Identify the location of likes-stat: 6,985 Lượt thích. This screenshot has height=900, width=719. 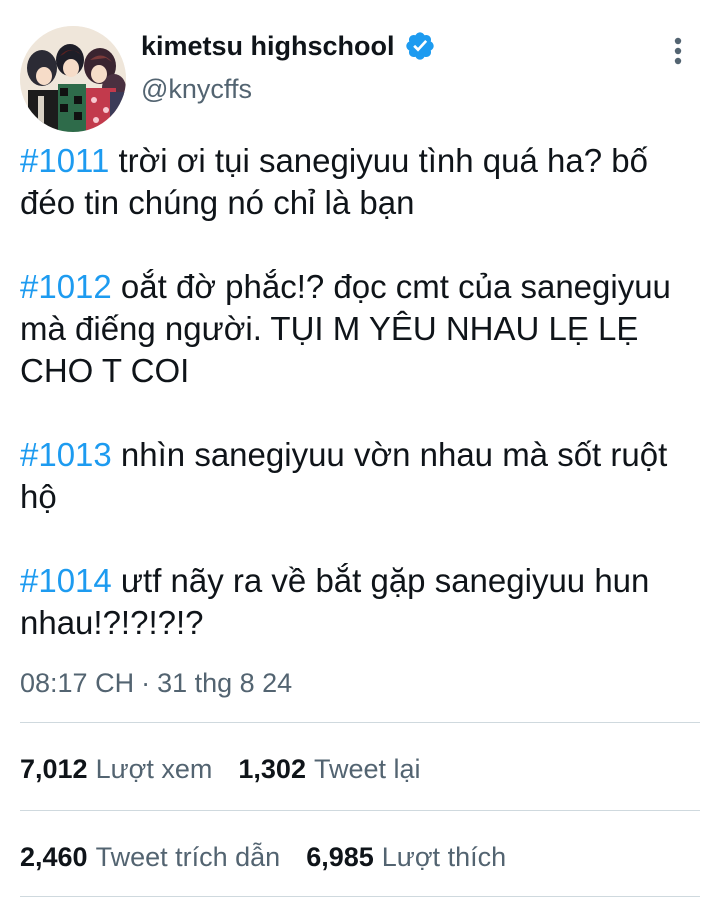
(406, 857).